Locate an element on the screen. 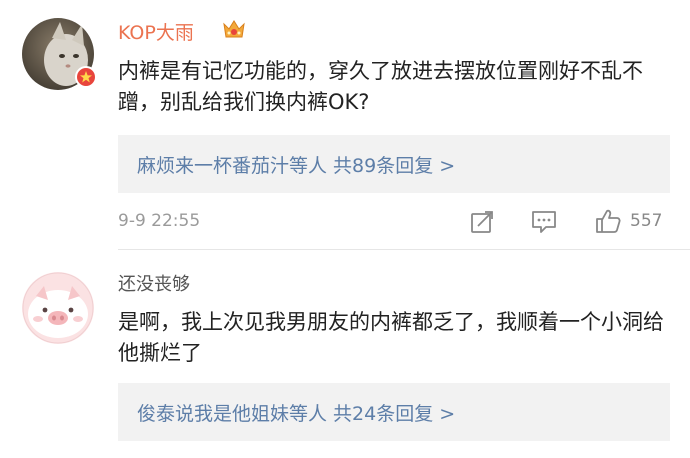 This screenshot has height=458, width=690. username: KOP大雨 is located at coordinates (156, 31).